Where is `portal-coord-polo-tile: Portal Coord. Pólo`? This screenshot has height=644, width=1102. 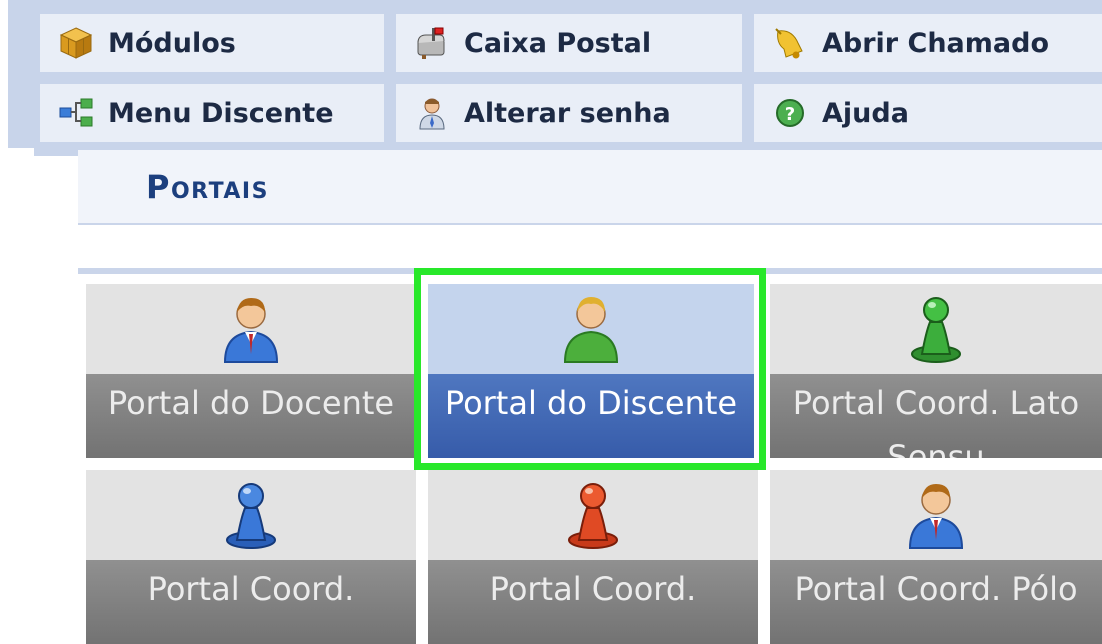 portal-coord-polo-tile: Portal Coord. Pólo is located at coordinates (936, 557).